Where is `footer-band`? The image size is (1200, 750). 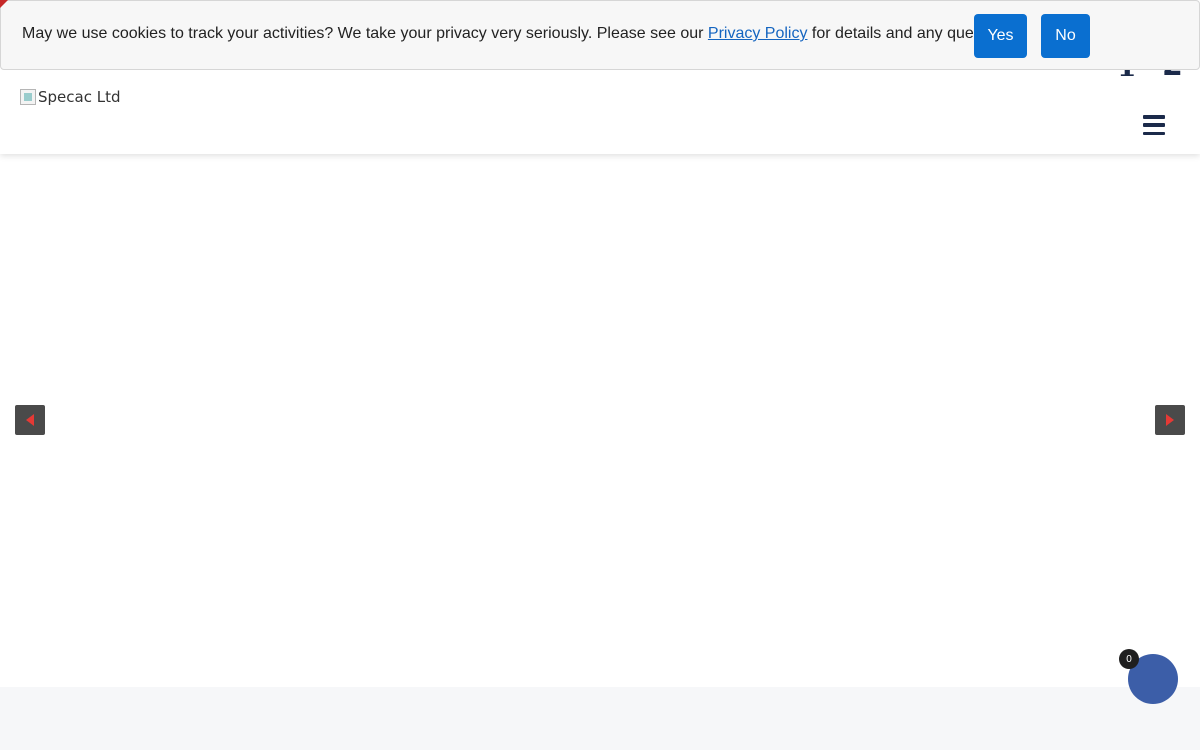 footer-band is located at coordinates (600, 718).